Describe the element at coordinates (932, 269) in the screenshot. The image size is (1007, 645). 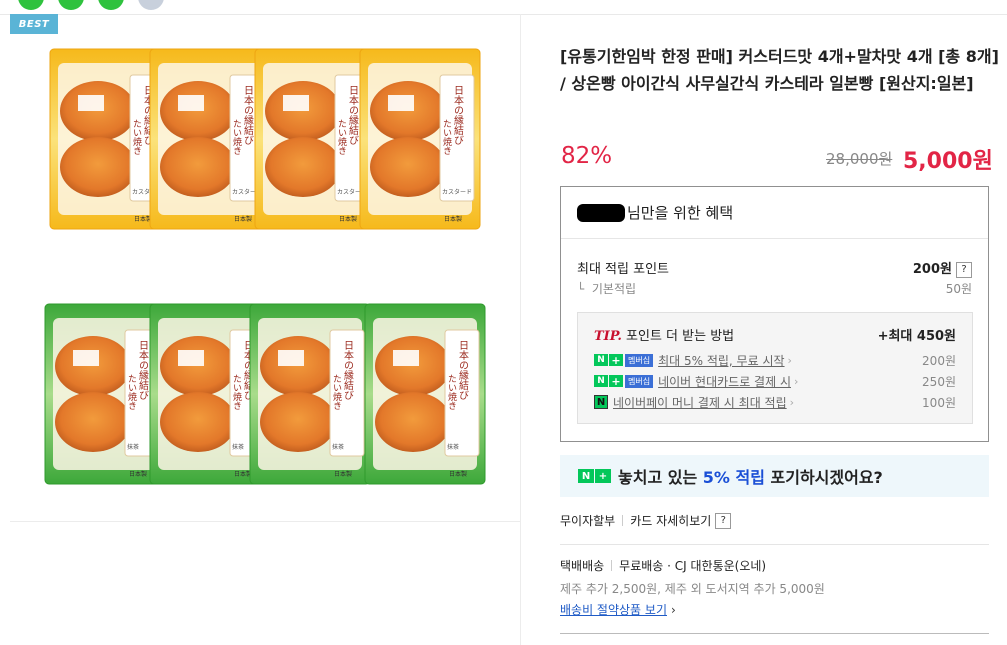
I see `max-points-value: 200원` at that location.